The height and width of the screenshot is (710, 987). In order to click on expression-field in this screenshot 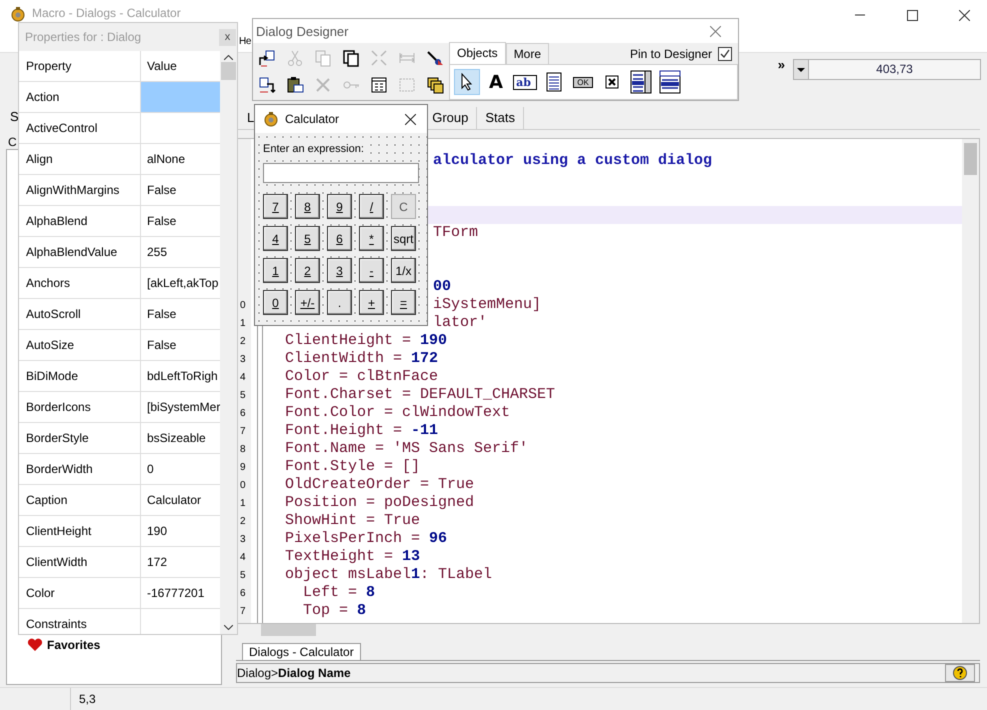, I will do `click(341, 173)`.